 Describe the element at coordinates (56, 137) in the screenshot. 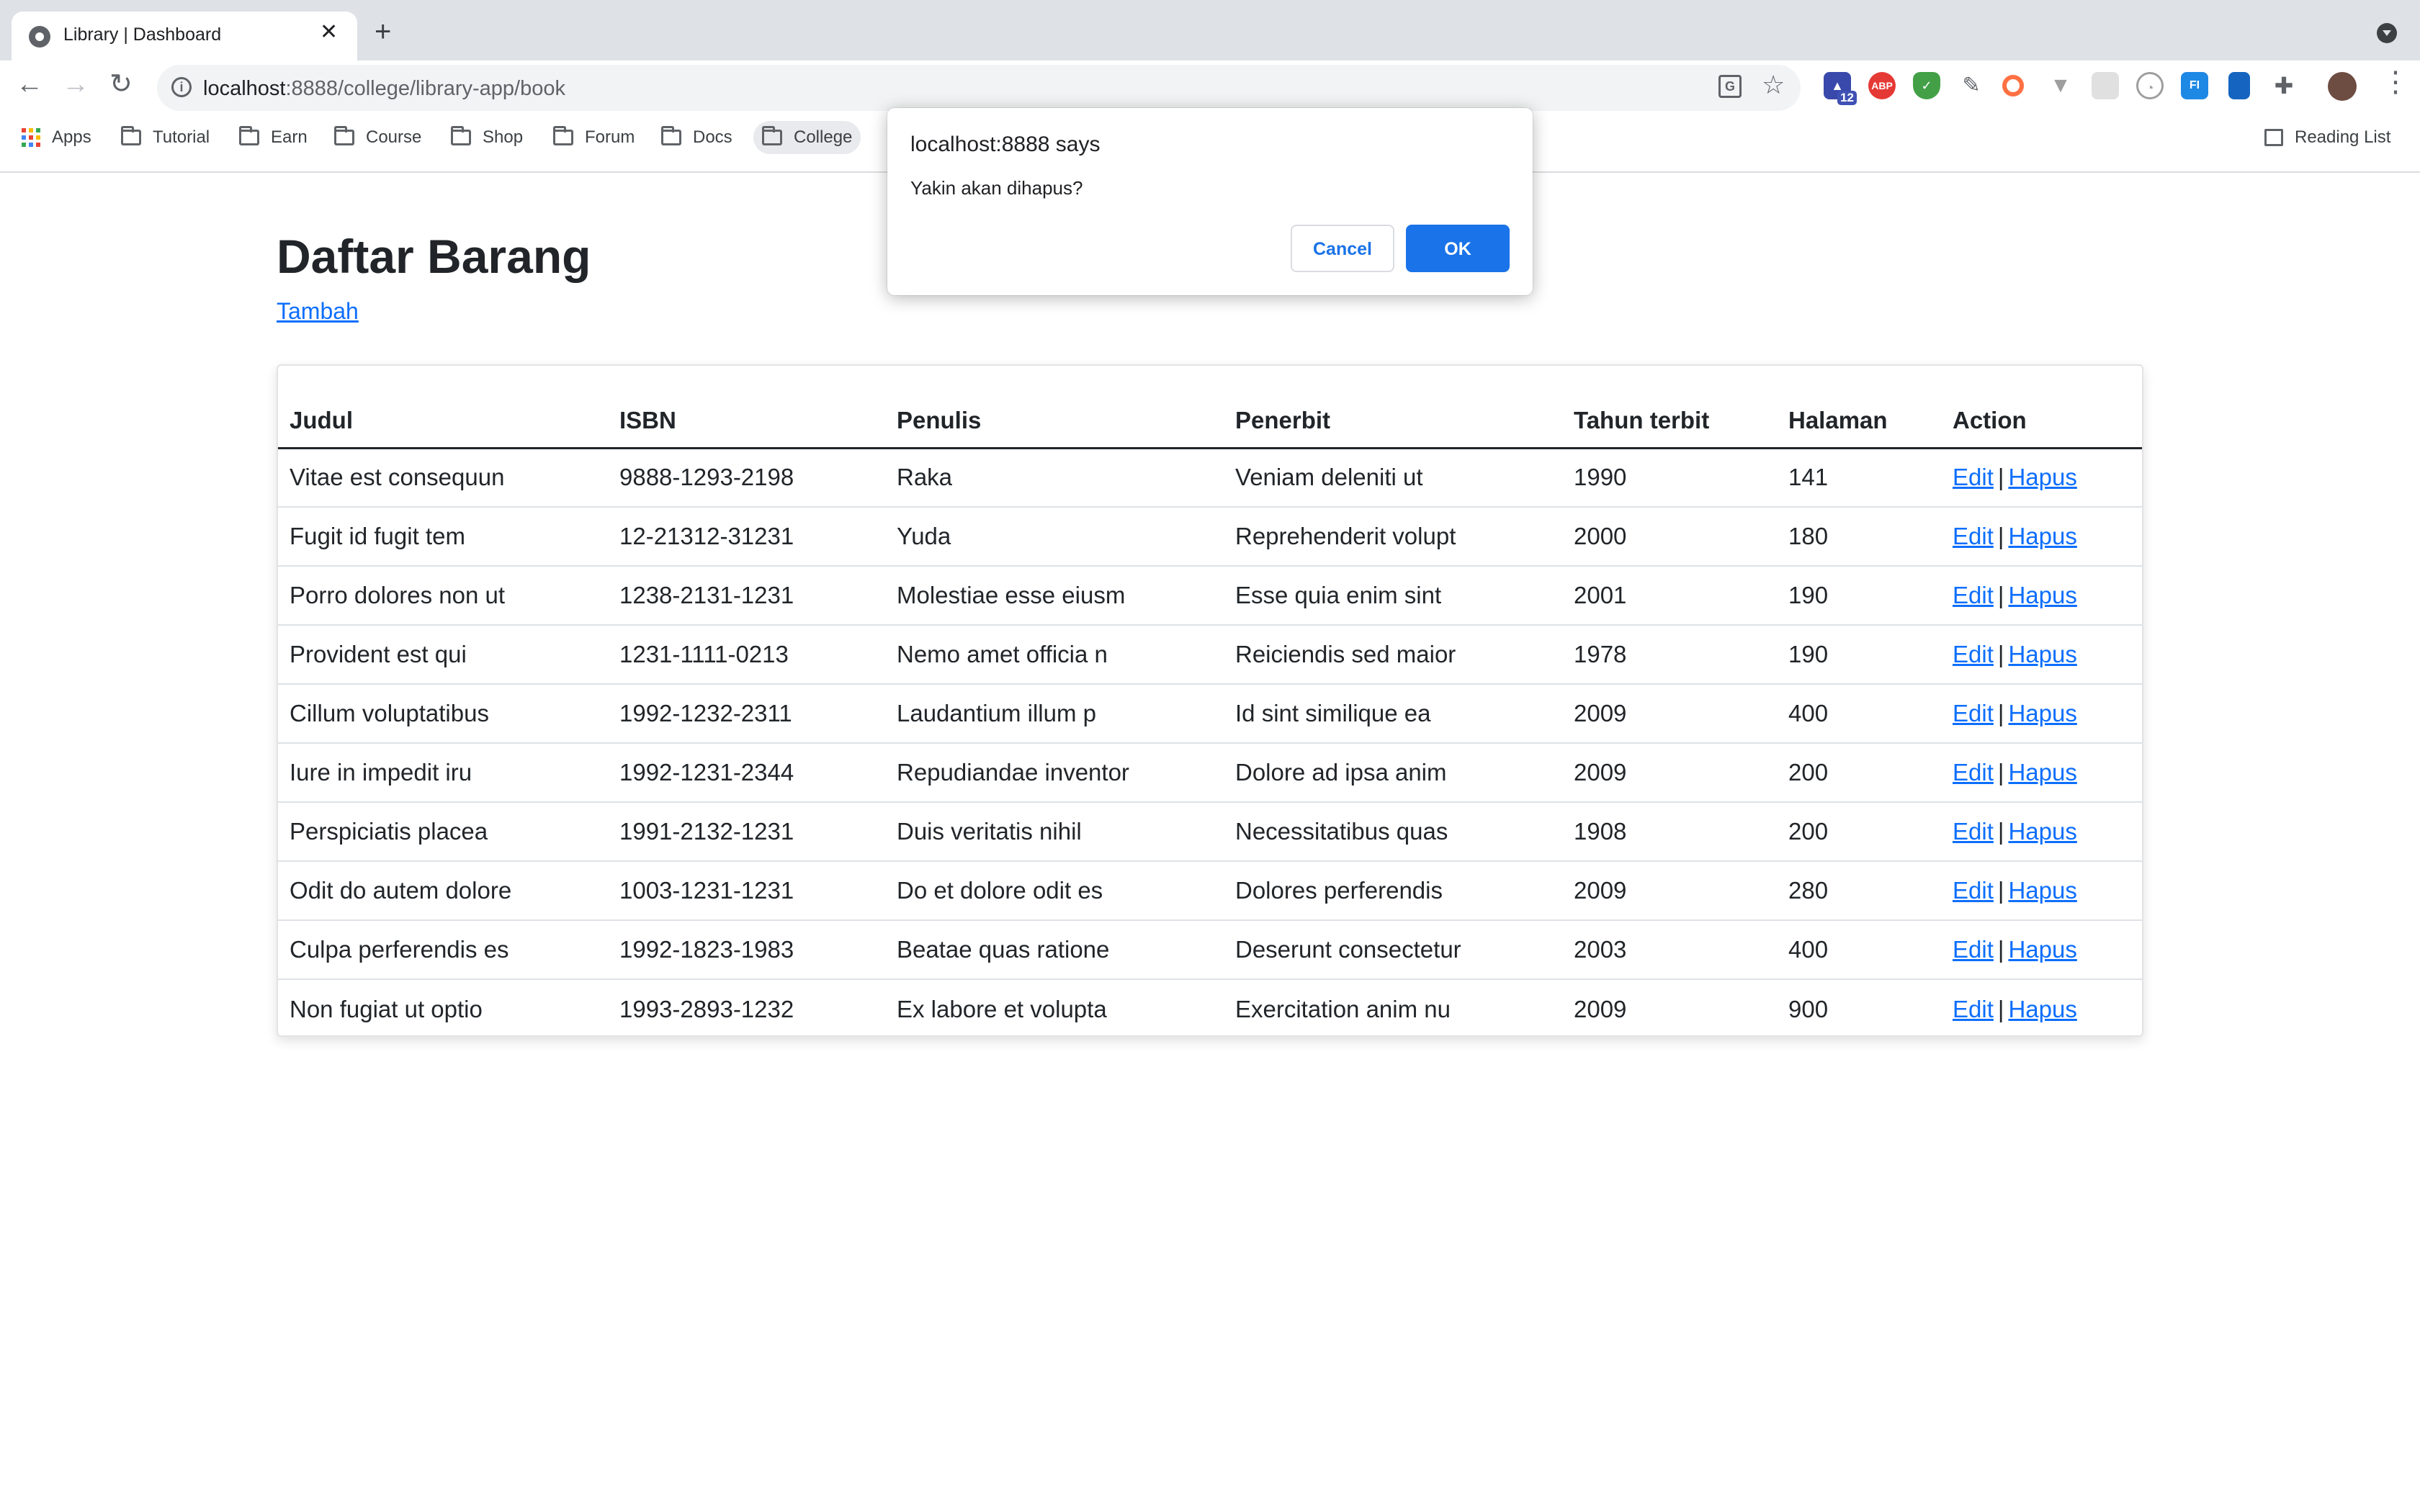

I see `bookmark-apps: Apps` at that location.